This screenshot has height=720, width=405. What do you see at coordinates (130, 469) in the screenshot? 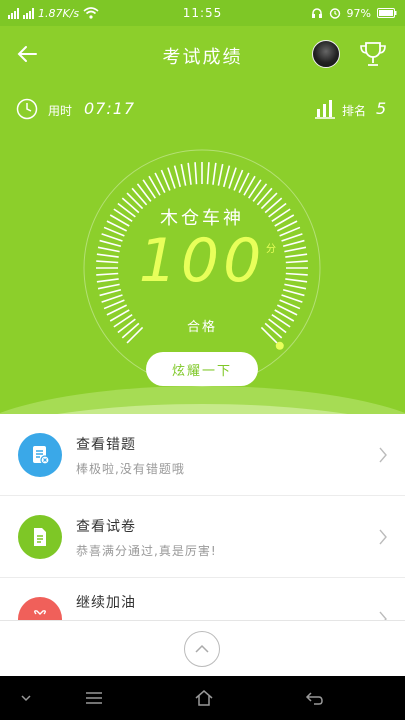
I see `item-subtitle: 棒极啦,没有错题哦` at bounding box center [130, 469].